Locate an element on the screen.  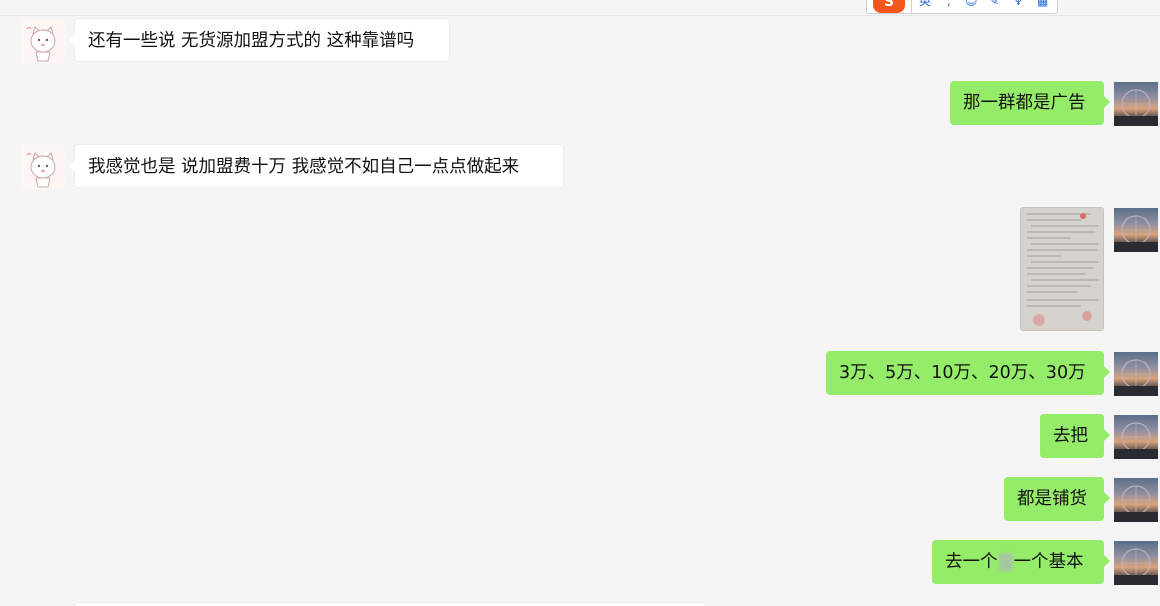
message-text: 那一群都是广告 is located at coordinates (1024, 103).